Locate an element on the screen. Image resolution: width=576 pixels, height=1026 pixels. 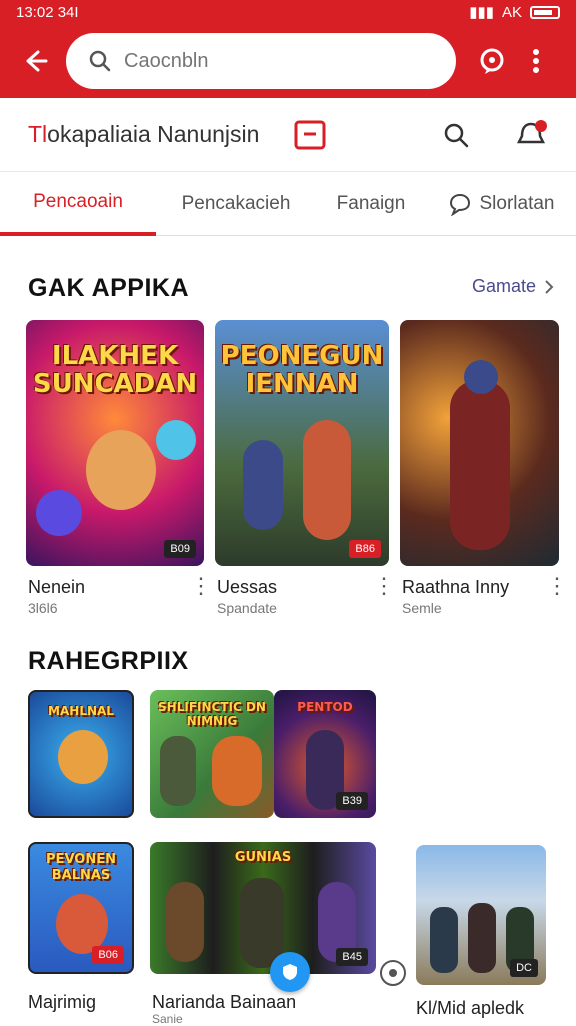
game-card: DC is located at coordinates (481, 915).